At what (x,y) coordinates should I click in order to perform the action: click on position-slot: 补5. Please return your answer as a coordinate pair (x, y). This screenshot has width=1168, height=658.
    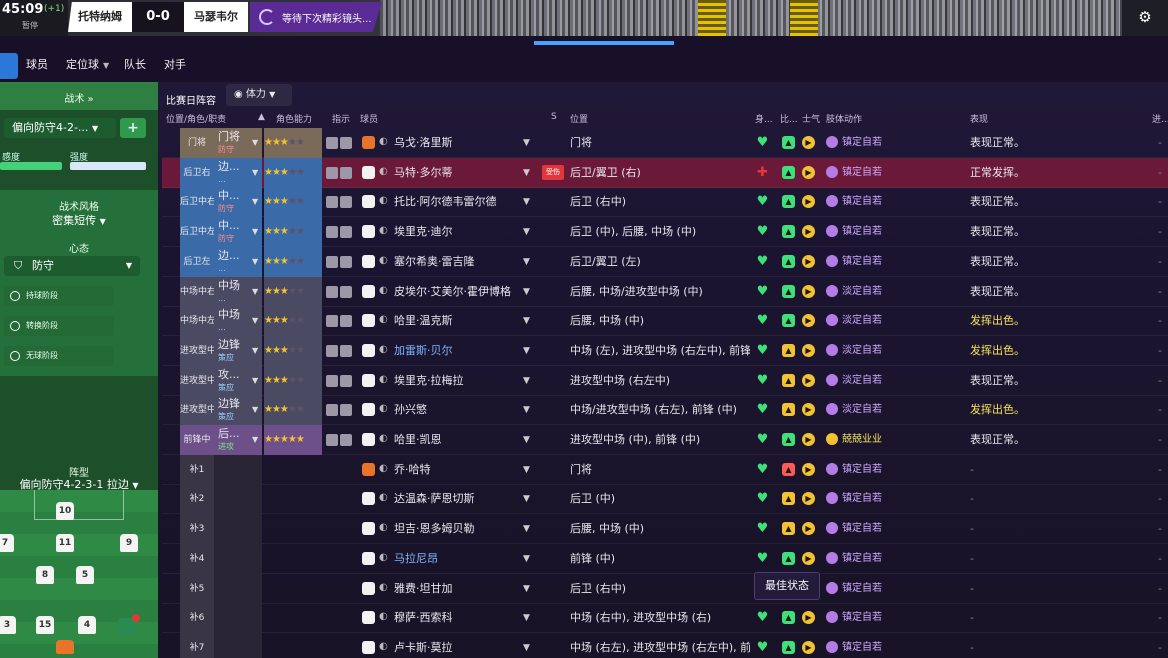
    Looking at the image, I should click on (197, 588).